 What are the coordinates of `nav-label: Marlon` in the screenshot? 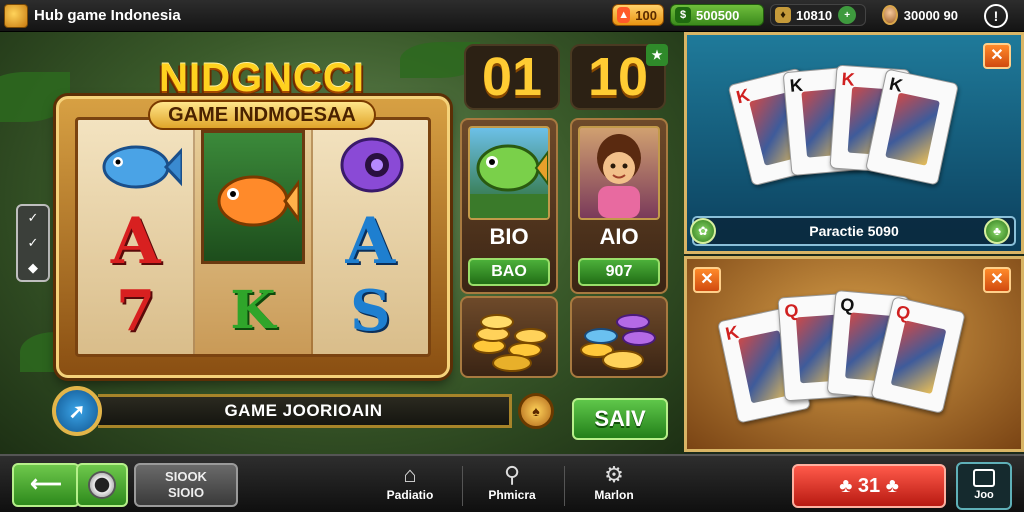 It's located at (614, 495).